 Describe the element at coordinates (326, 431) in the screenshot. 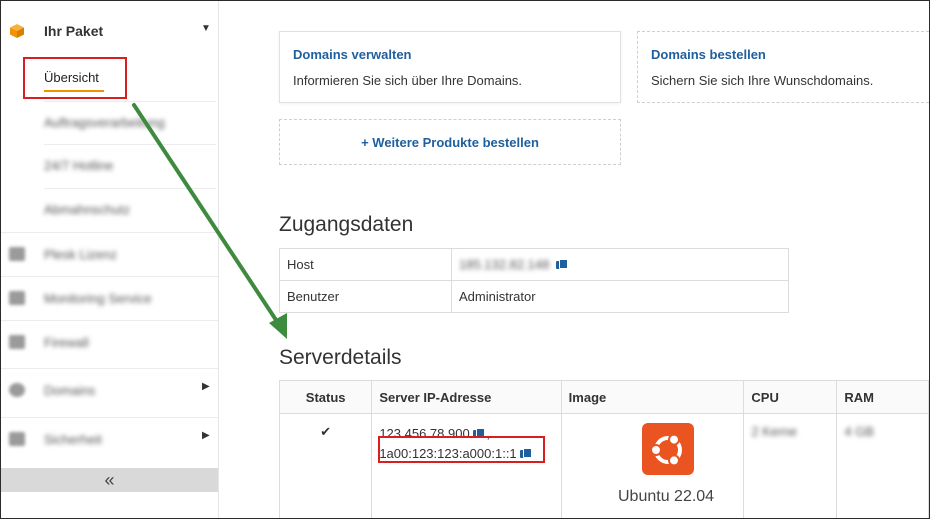

I see `check-icon: ✔` at that location.